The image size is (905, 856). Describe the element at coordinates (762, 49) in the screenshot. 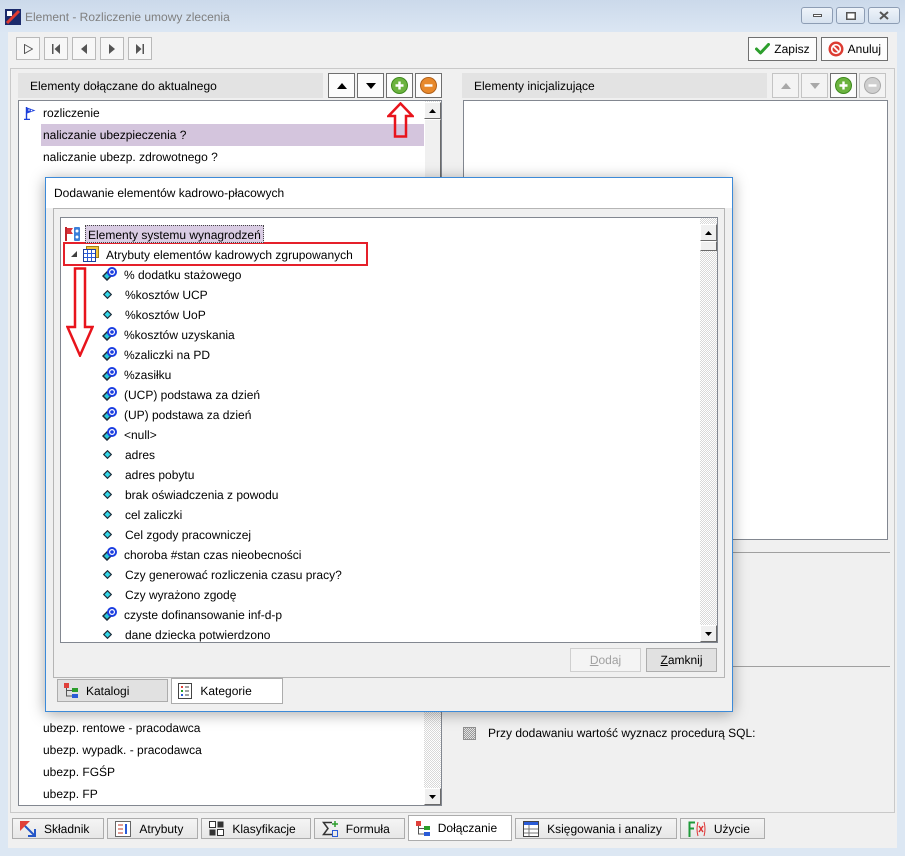

I see `checkmark-icon` at that location.